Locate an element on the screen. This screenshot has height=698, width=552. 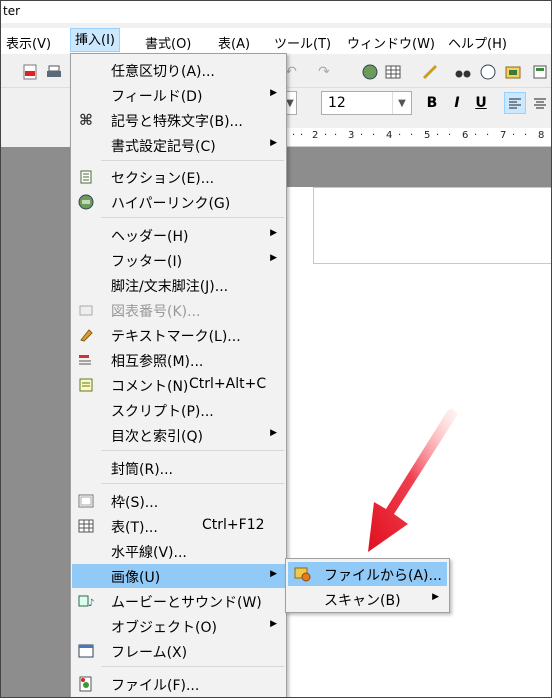
insert-file-icon is located at coordinates (86, 684).